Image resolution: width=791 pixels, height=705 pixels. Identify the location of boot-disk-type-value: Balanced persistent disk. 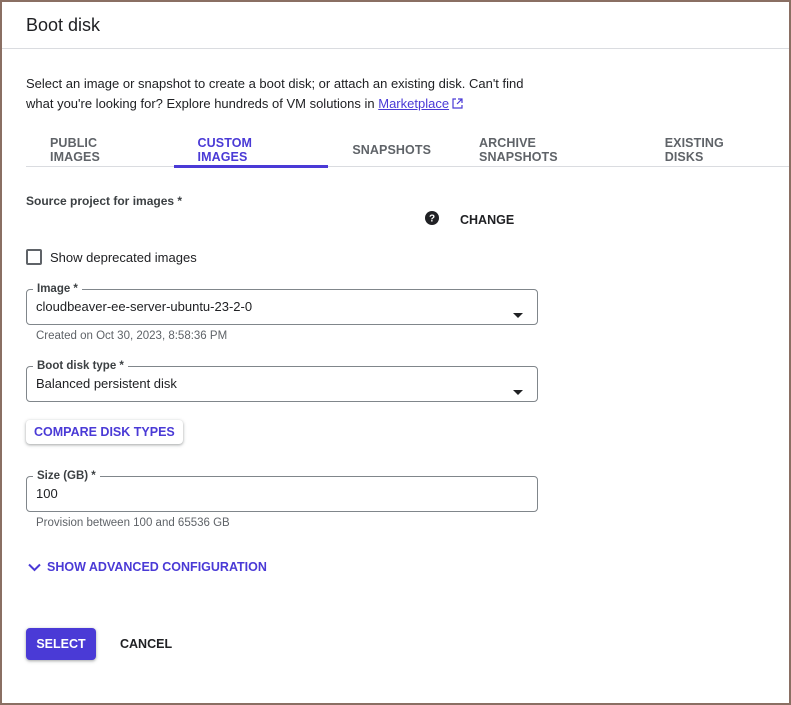
(106, 383).